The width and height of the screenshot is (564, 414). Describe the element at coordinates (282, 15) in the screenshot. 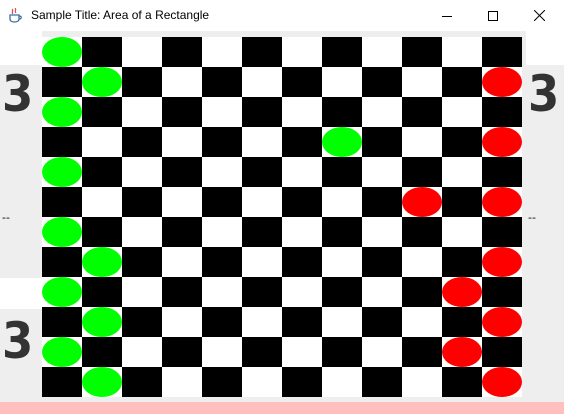

I see `title-bar: Sample Title: Area of a Rectangle` at that location.